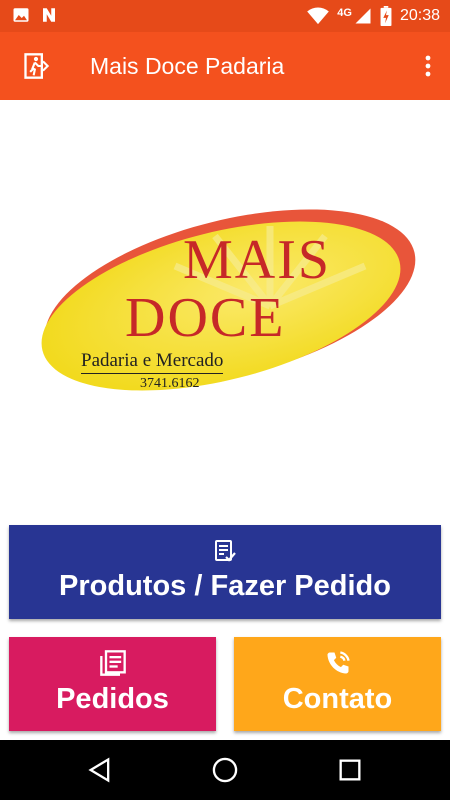  What do you see at coordinates (386, 16) in the screenshot?
I see `battery-charging-icon` at bounding box center [386, 16].